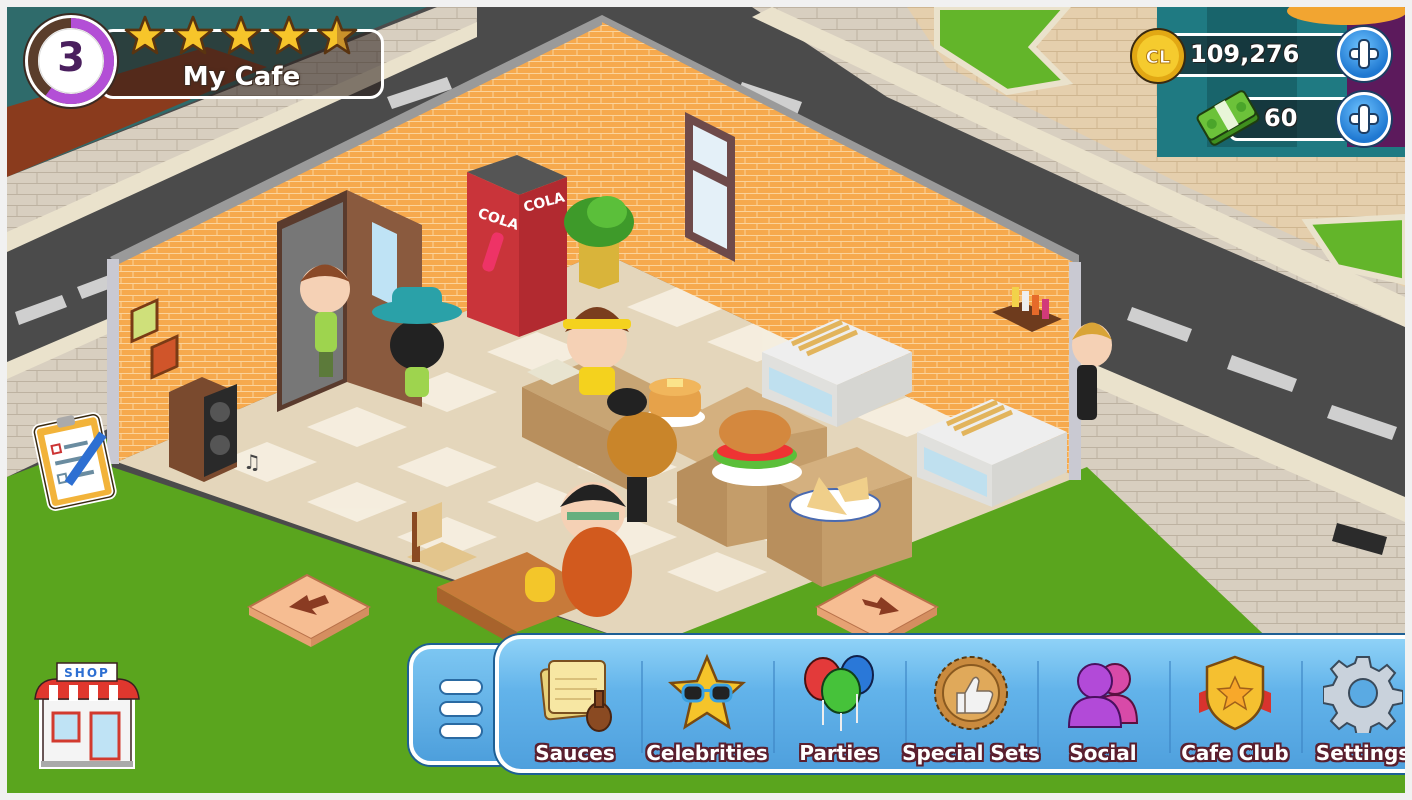 This screenshot has height=800, width=1412. Describe the element at coordinates (517, 246) in the screenshot. I see `cola-vending-machine: COLA COLA` at that location.